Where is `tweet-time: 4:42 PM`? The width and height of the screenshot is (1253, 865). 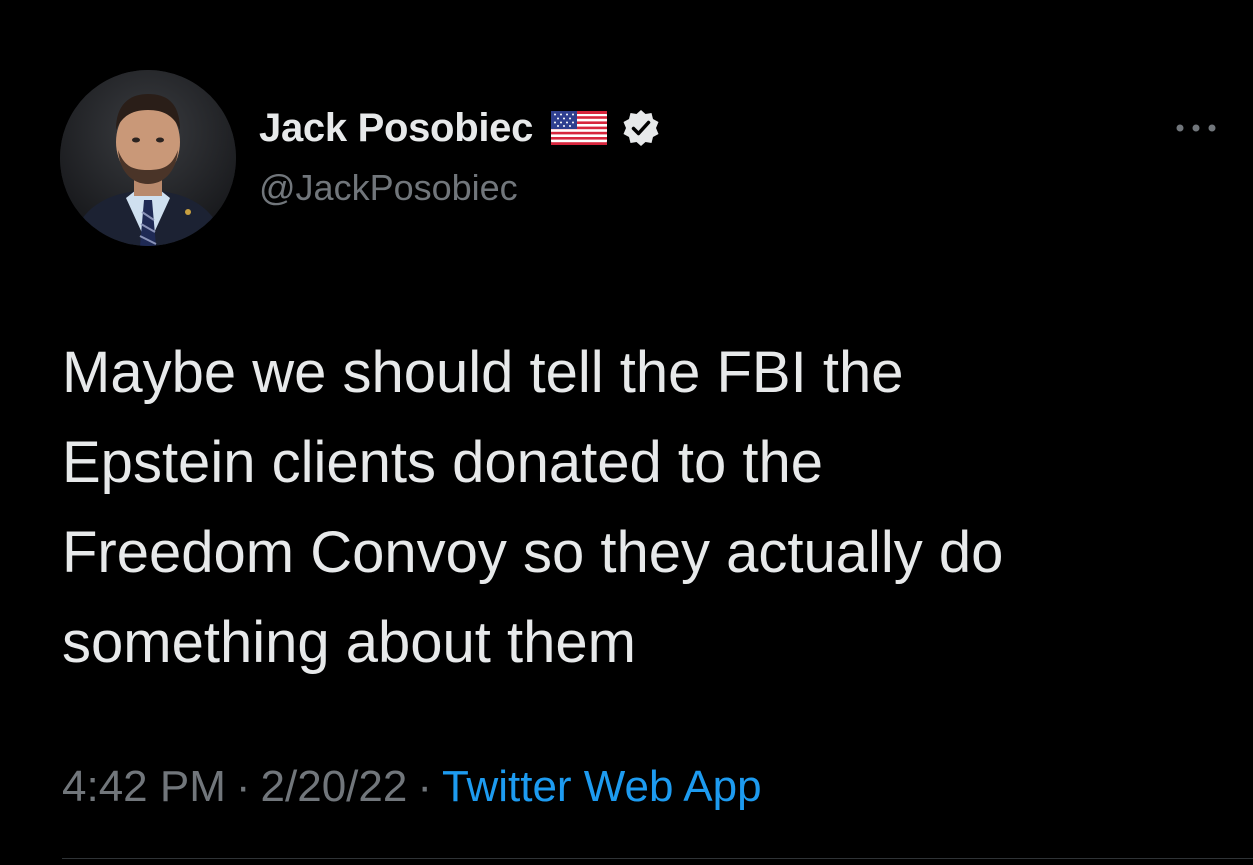 tweet-time: 4:42 PM is located at coordinates (144, 786).